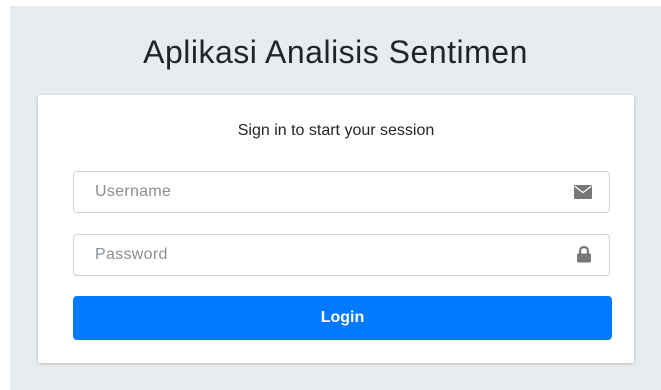 This screenshot has height=390, width=661. What do you see at coordinates (336, 130) in the screenshot?
I see `login-message: Sign in to start your session` at bounding box center [336, 130].